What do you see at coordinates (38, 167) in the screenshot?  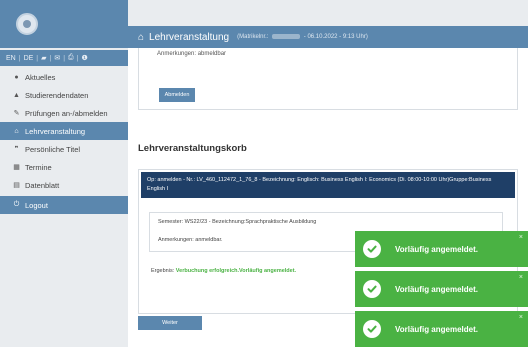 I see `sidebar-item-label: Termine` at bounding box center [38, 167].